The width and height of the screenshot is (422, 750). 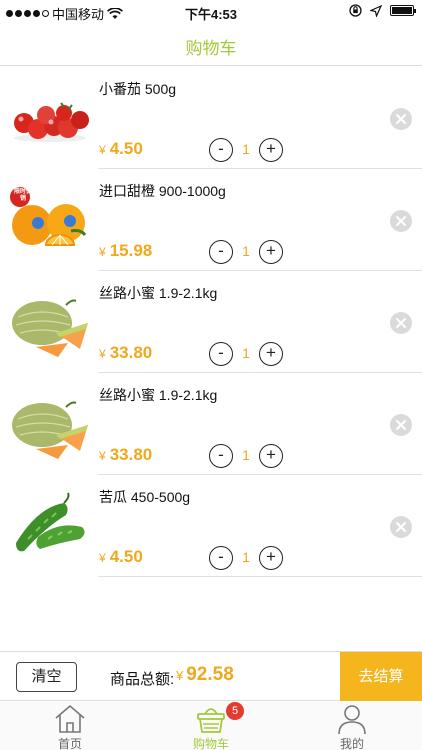 What do you see at coordinates (211, 220) in the screenshot?
I see `cart-item: 限时促销 进口甜橙 900-1000g ¥15.98 - 1 +` at bounding box center [211, 220].